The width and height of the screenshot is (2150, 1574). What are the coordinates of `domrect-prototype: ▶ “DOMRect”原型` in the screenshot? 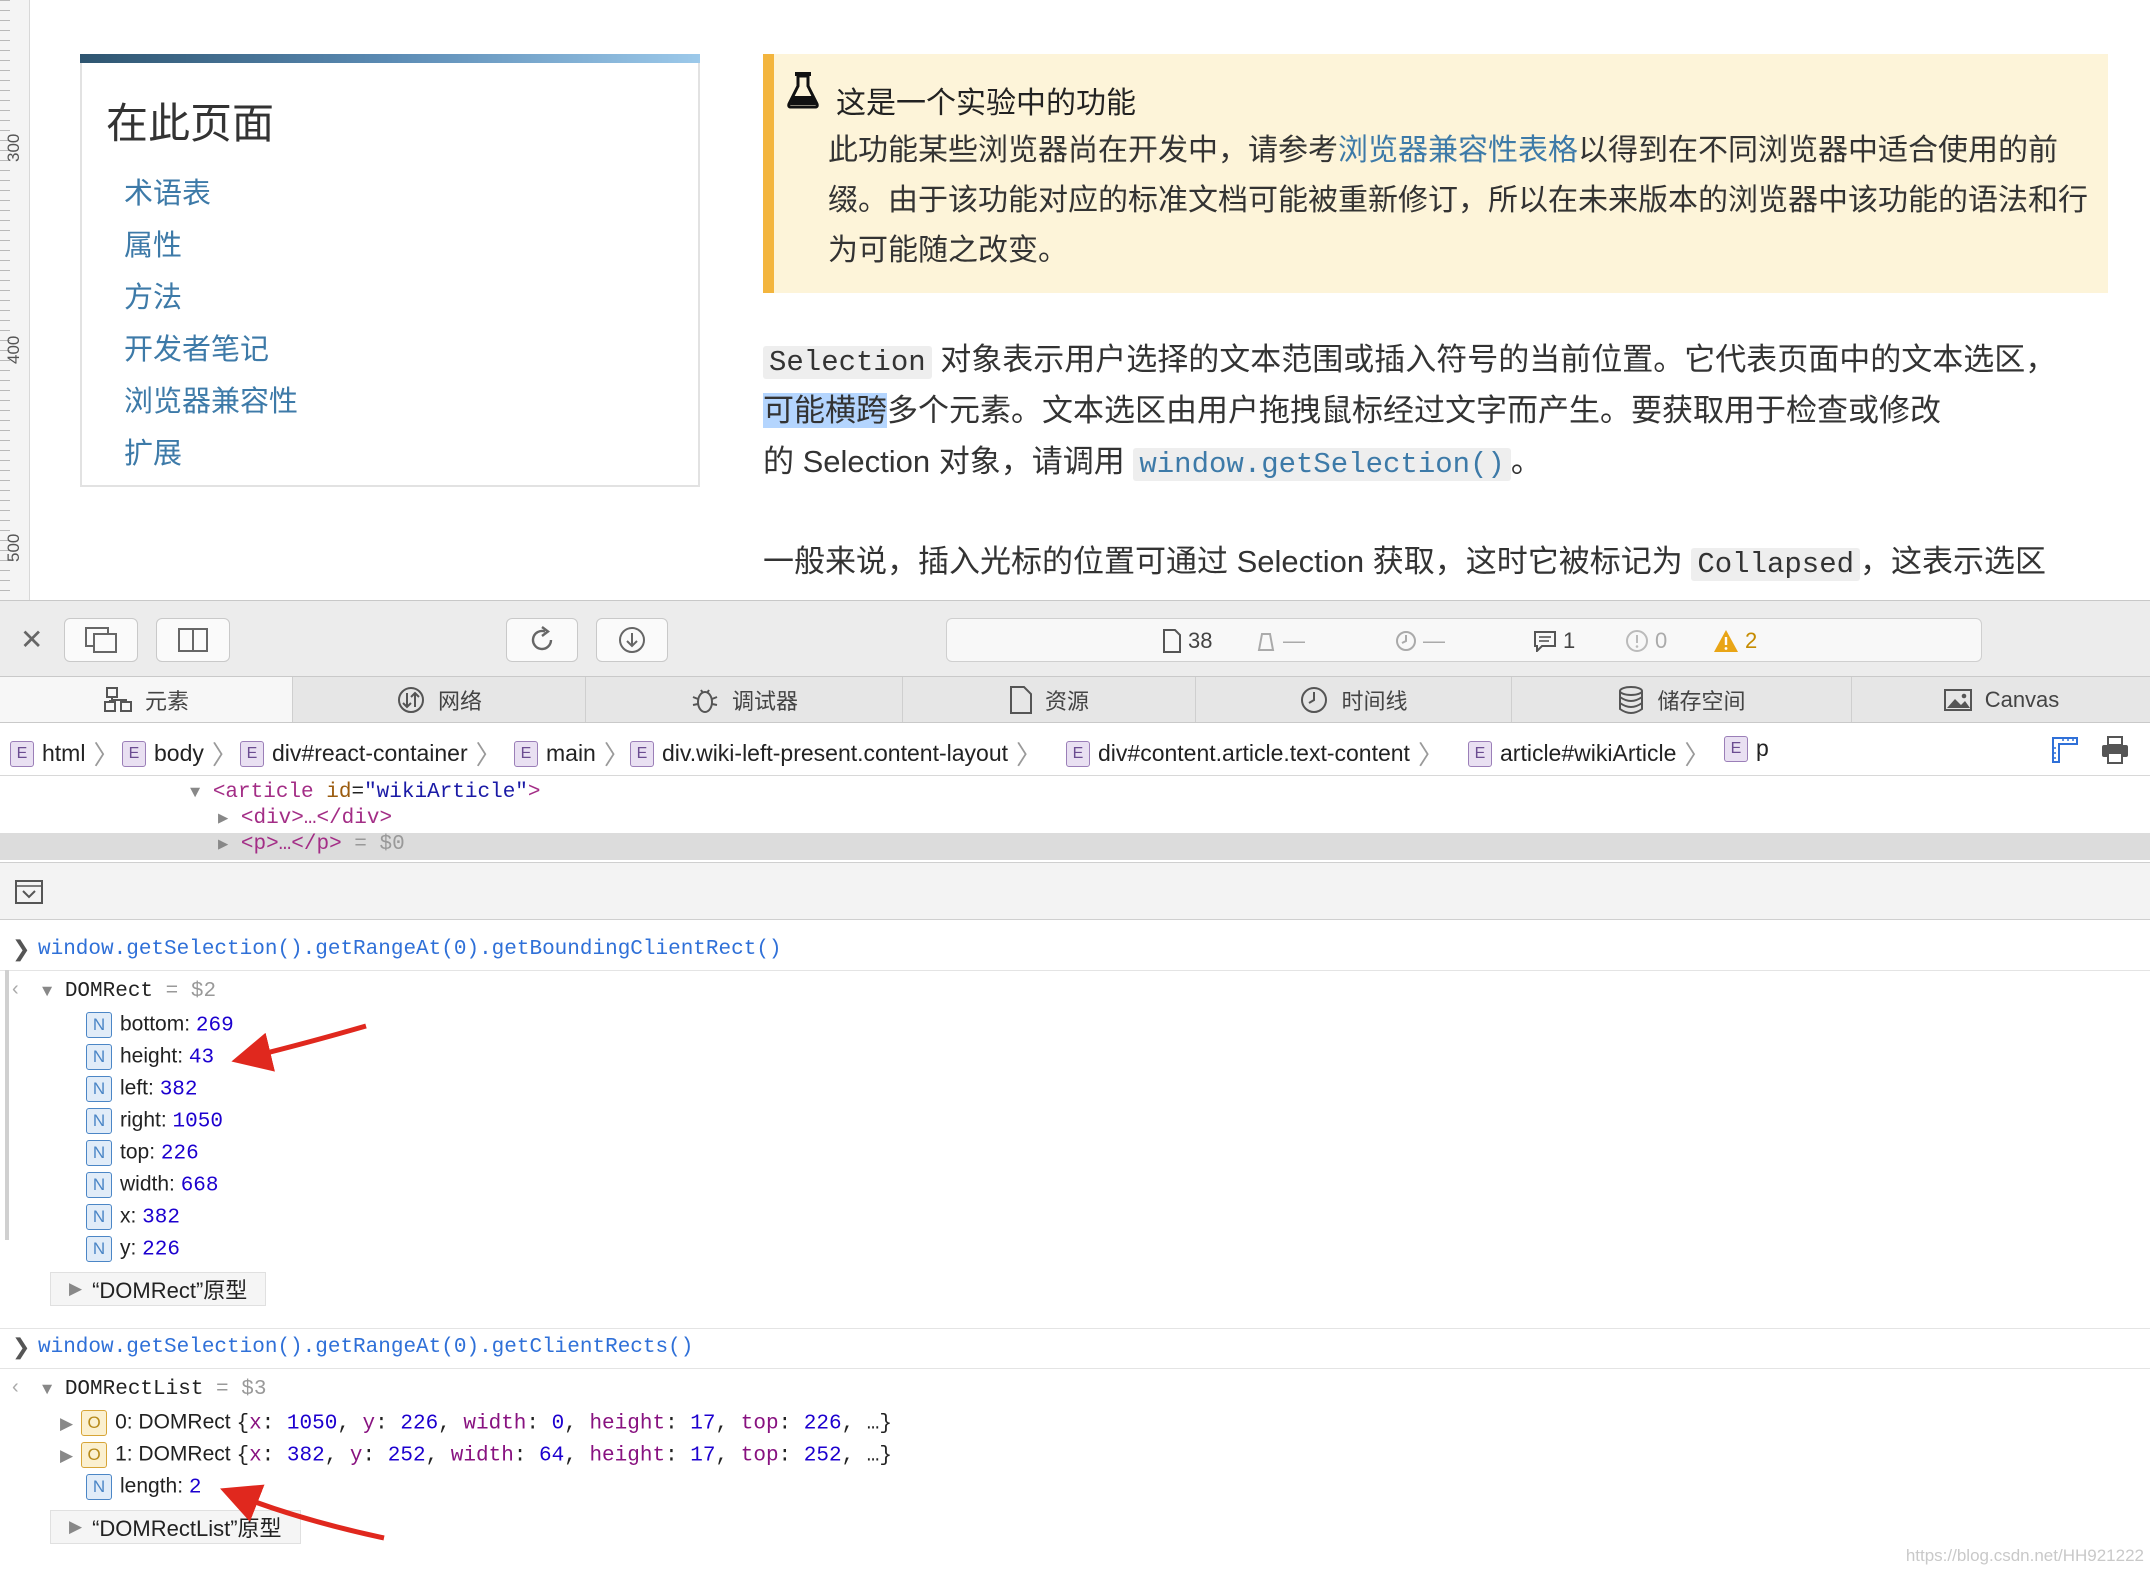 It's located at (158, 1289).